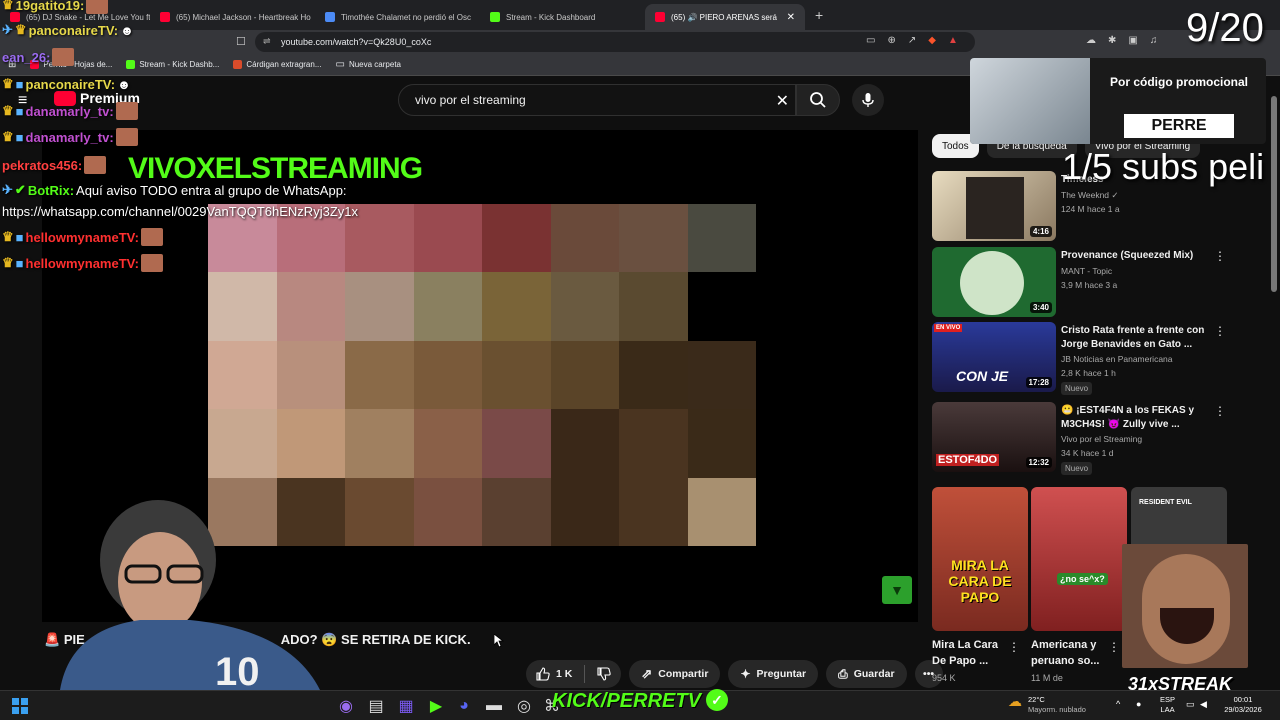  I want to click on discord-icon: ◕, so click(464, 705).